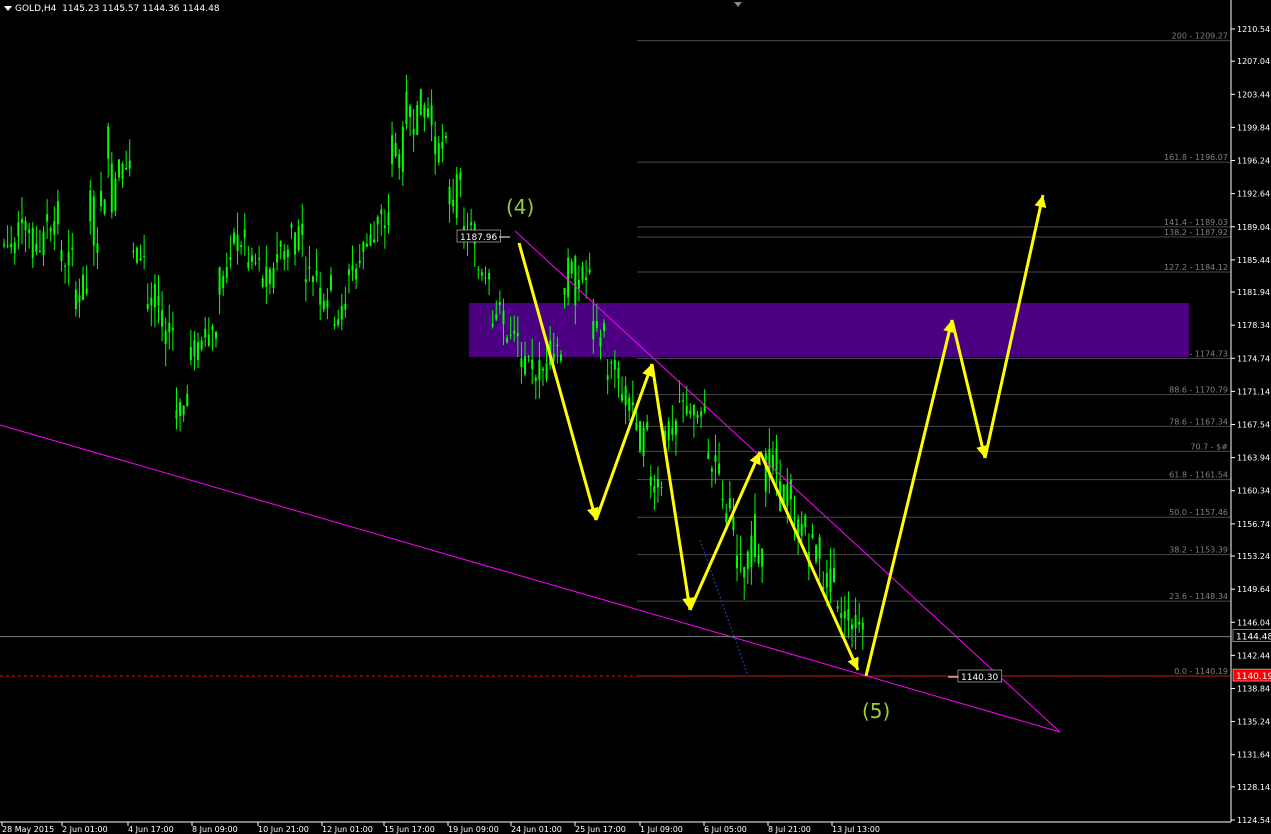 This screenshot has height=834, width=1271. I want to click on y-tick-label: 1203.44, so click(1253, 94).